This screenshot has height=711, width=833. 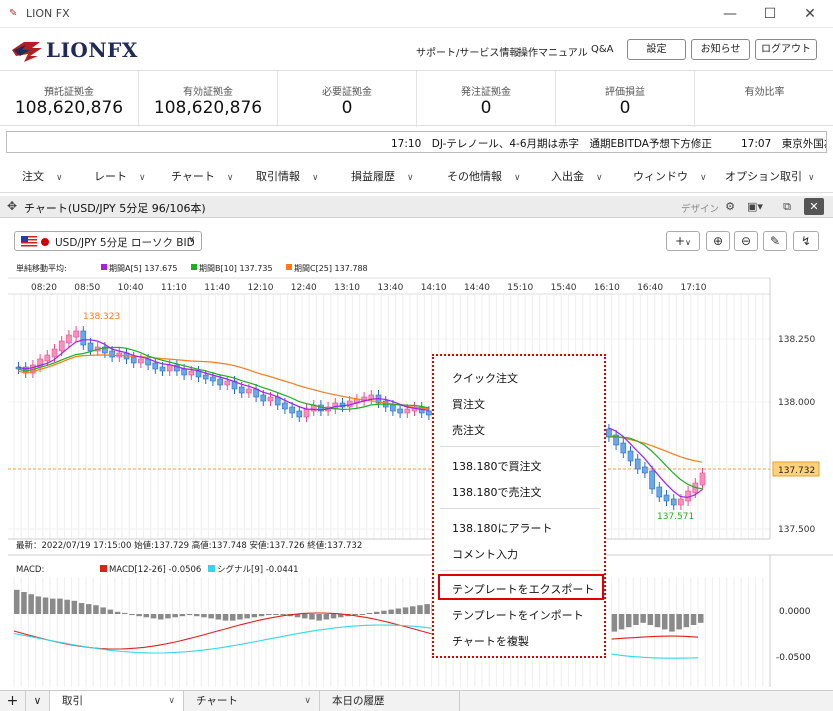 What do you see at coordinates (27, 52) in the screenshot?
I see `lion-logo-icon` at bounding box center [27, 52].